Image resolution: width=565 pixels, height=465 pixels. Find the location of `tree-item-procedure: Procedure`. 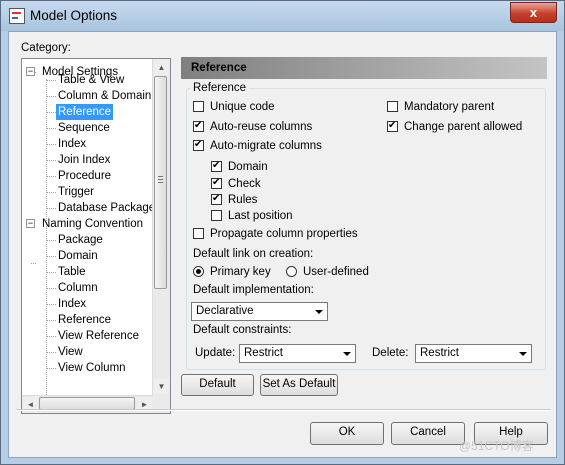

tree-item-procedure: Procedure is located at coordinates (84, 176).